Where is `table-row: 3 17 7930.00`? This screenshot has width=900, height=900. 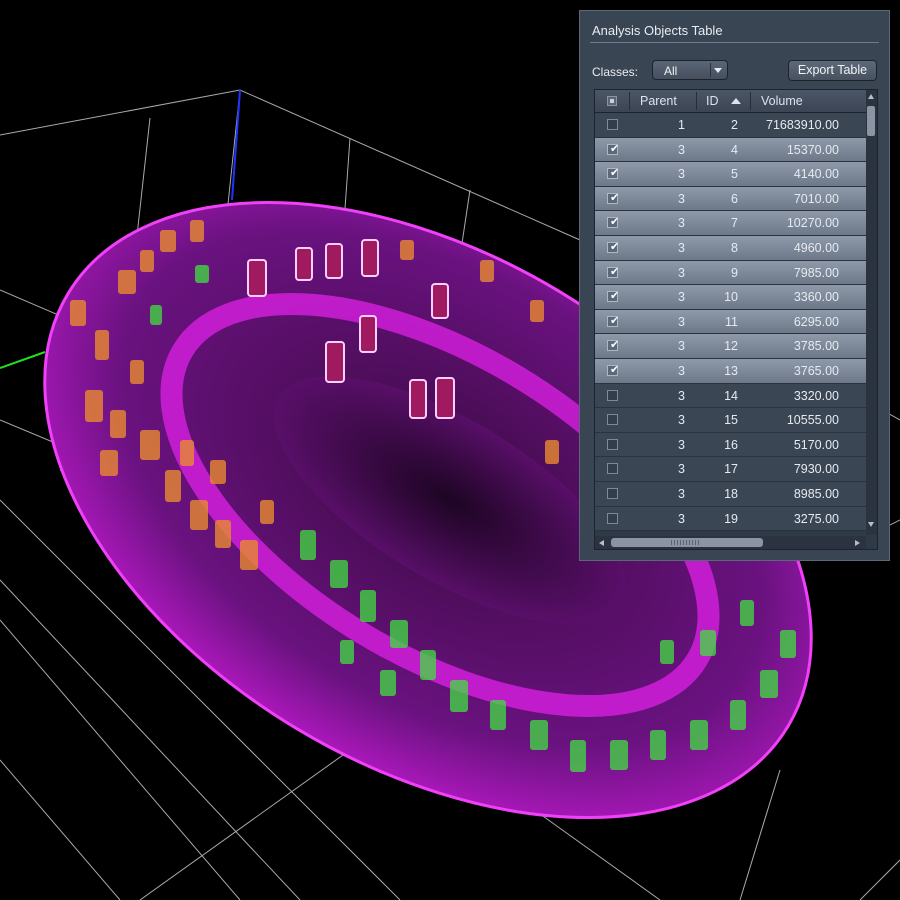
table-row: 3 17 7930.00 is located at coordinates (730, 469).